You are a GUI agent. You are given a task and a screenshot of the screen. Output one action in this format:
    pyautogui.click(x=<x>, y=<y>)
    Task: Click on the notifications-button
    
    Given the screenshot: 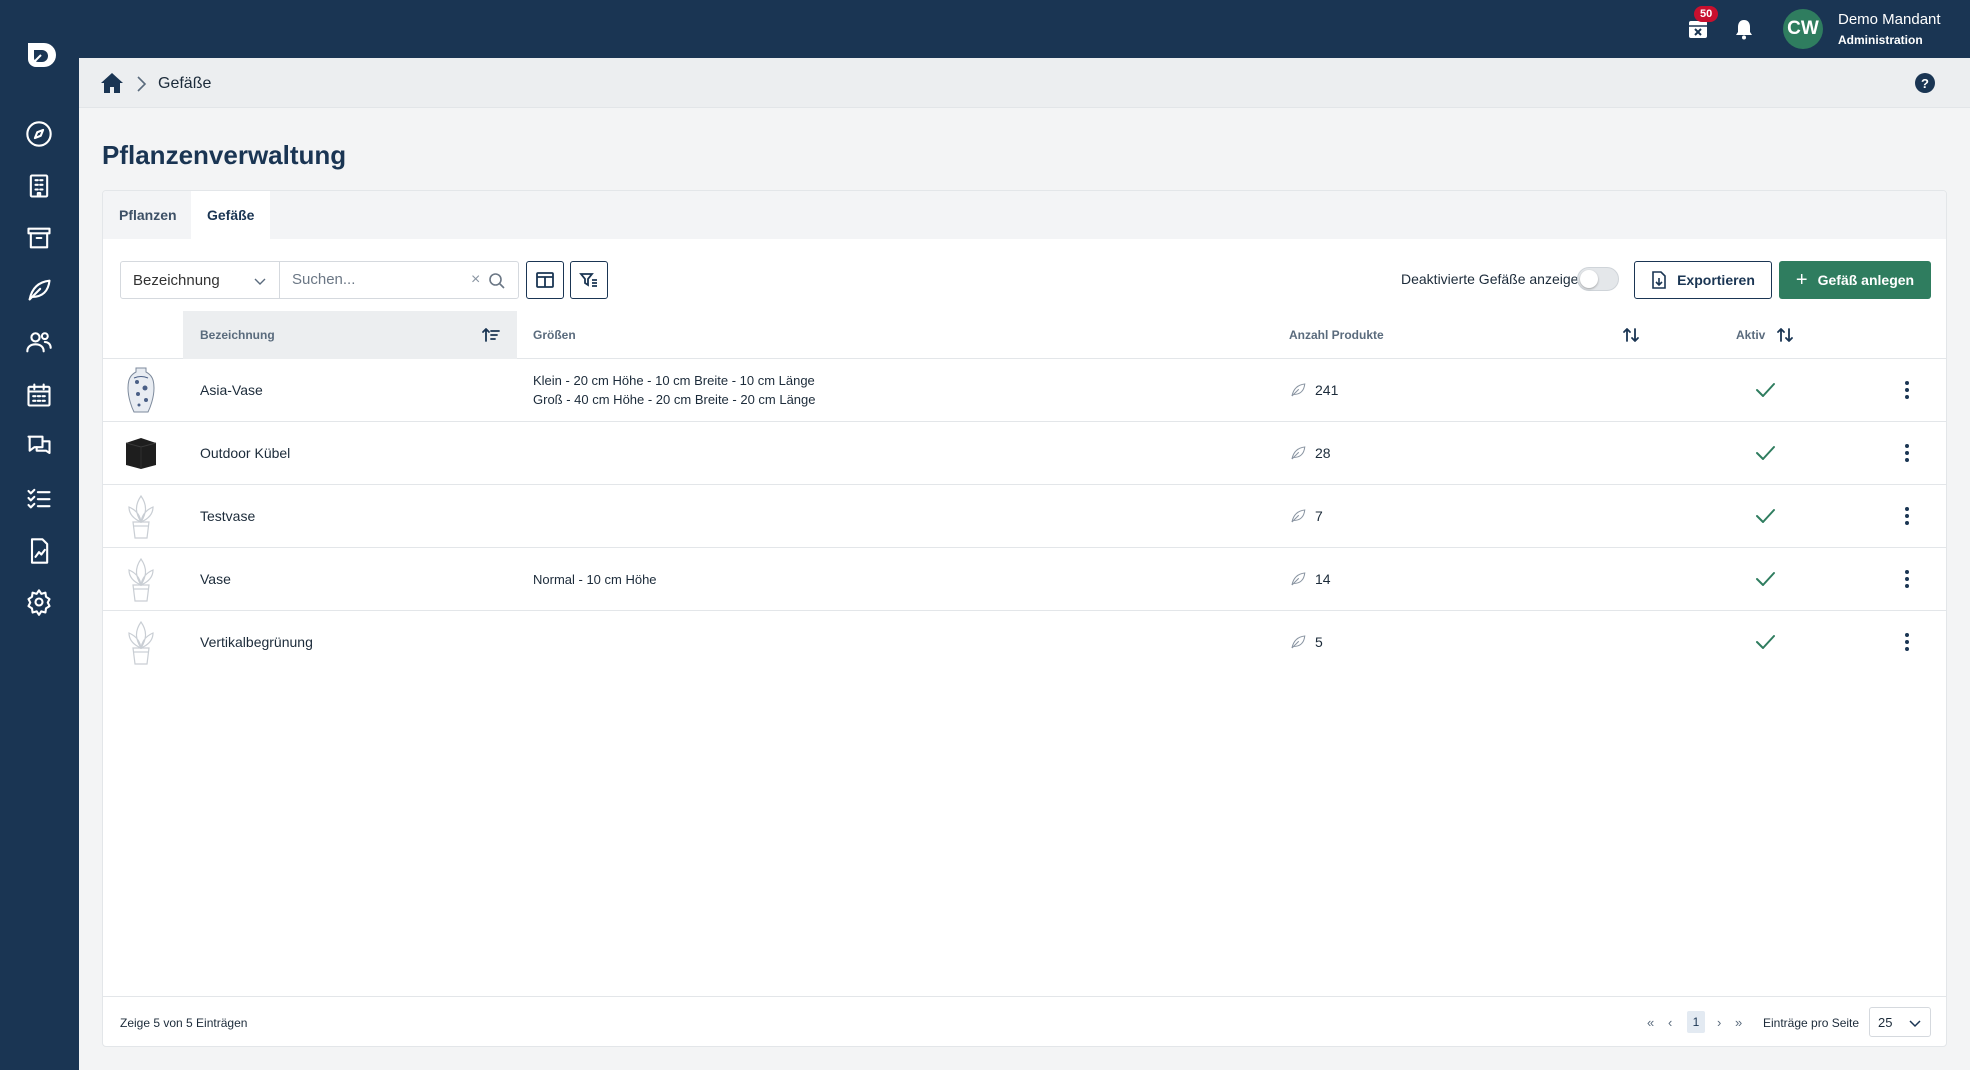 What is the action you would take?
    pyautogui.click(x=1744, y=29)
    